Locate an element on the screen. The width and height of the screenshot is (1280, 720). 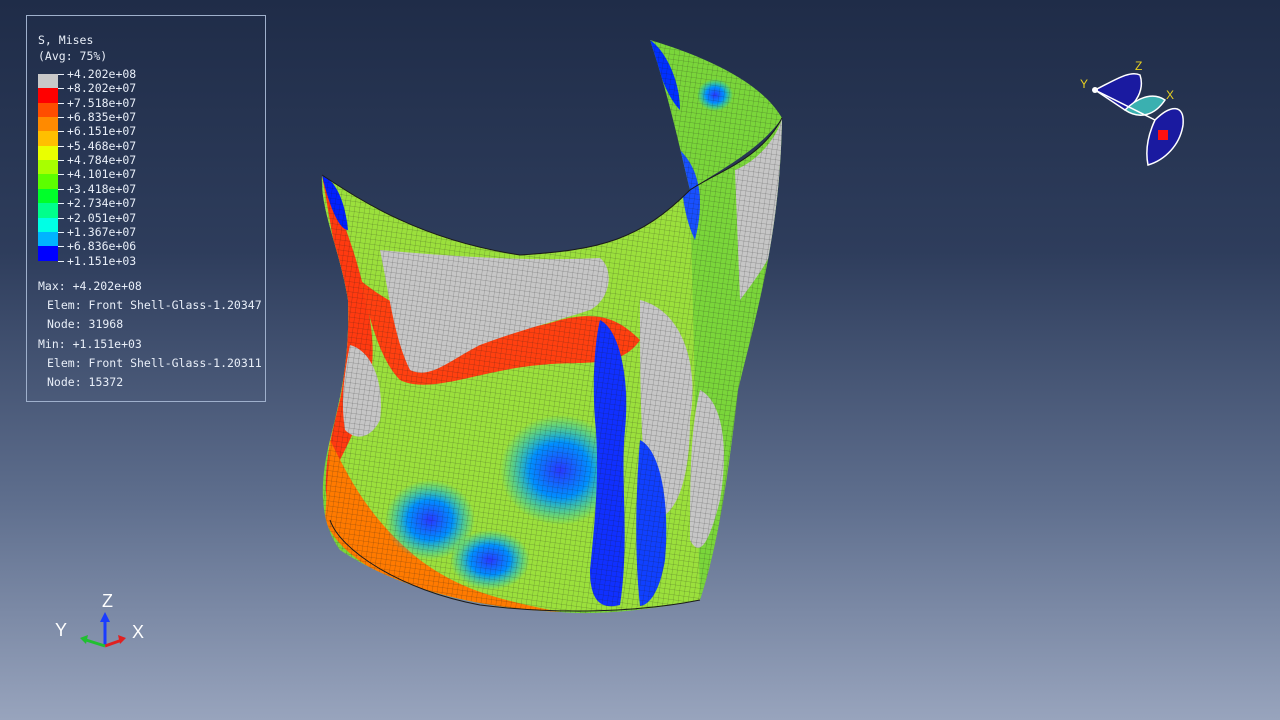
cube-y-label: Y is located at coordinates (1084, 84).